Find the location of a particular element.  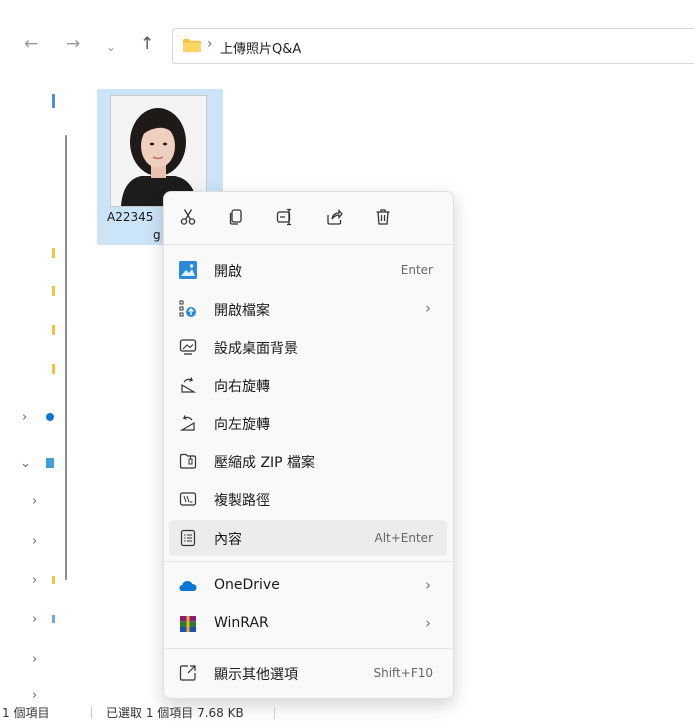

trash-icon is located at coordinates (383, 217).